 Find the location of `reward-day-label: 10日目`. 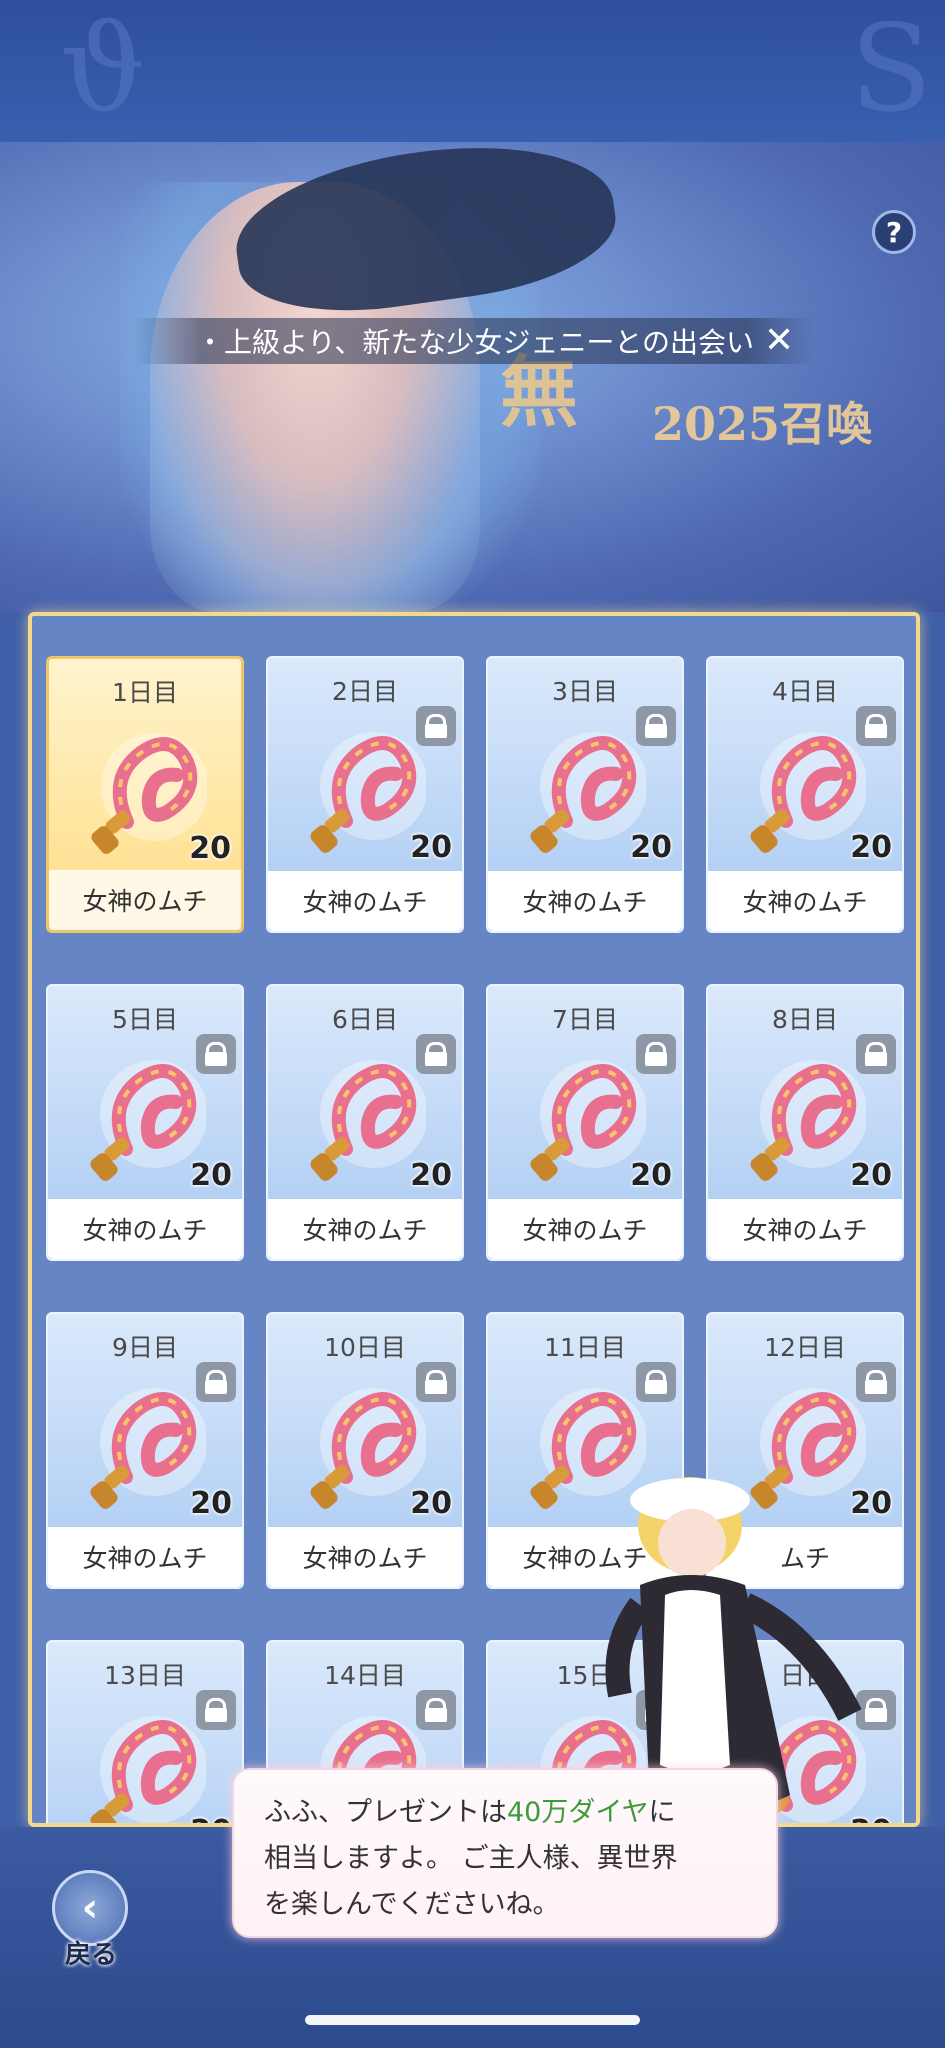

reward-day-label: 10日目 is located at coordinates (365, 1347).